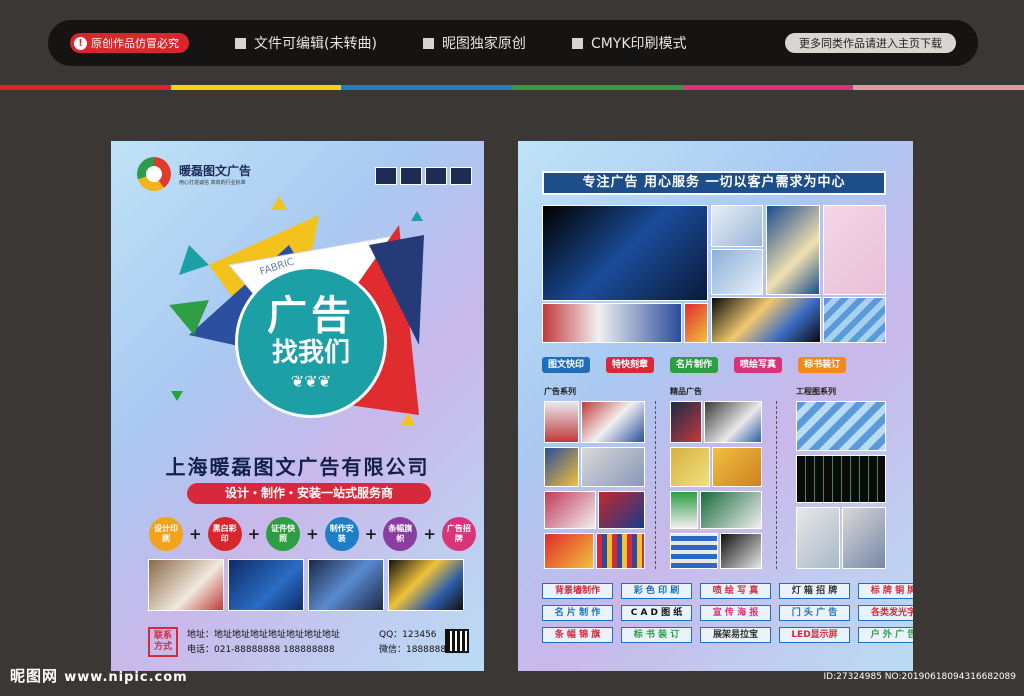 This screenshot has height=696, width=1024. I want to click on feature-editable: 文件可编辑(未转曲), so click(306, 43).